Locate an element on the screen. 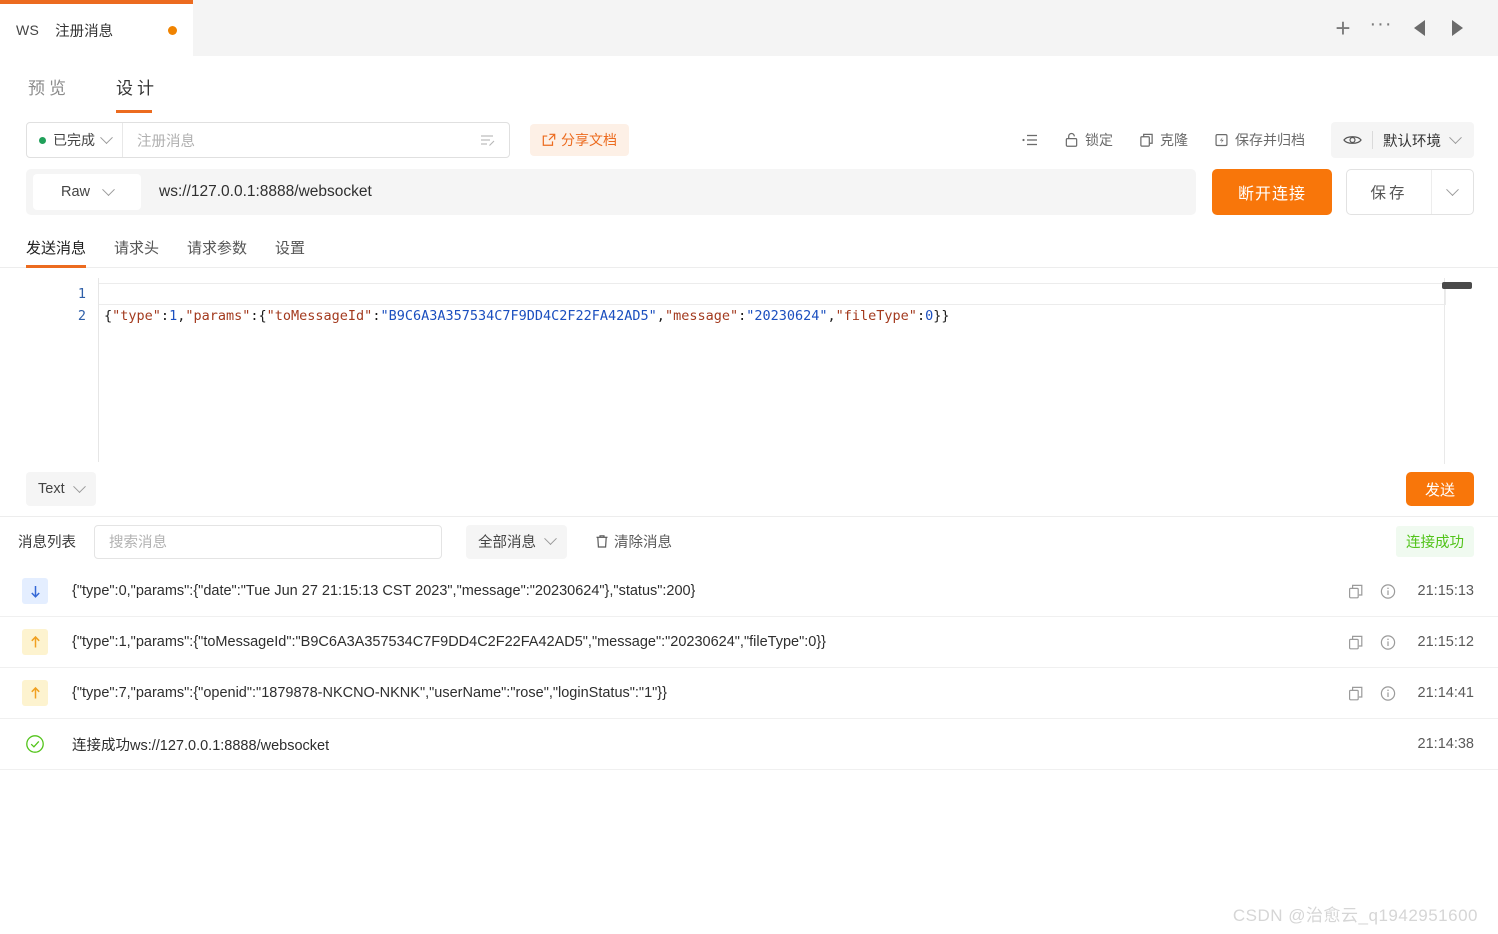  tab-design: 设计 is located at coordinates (137, 93).